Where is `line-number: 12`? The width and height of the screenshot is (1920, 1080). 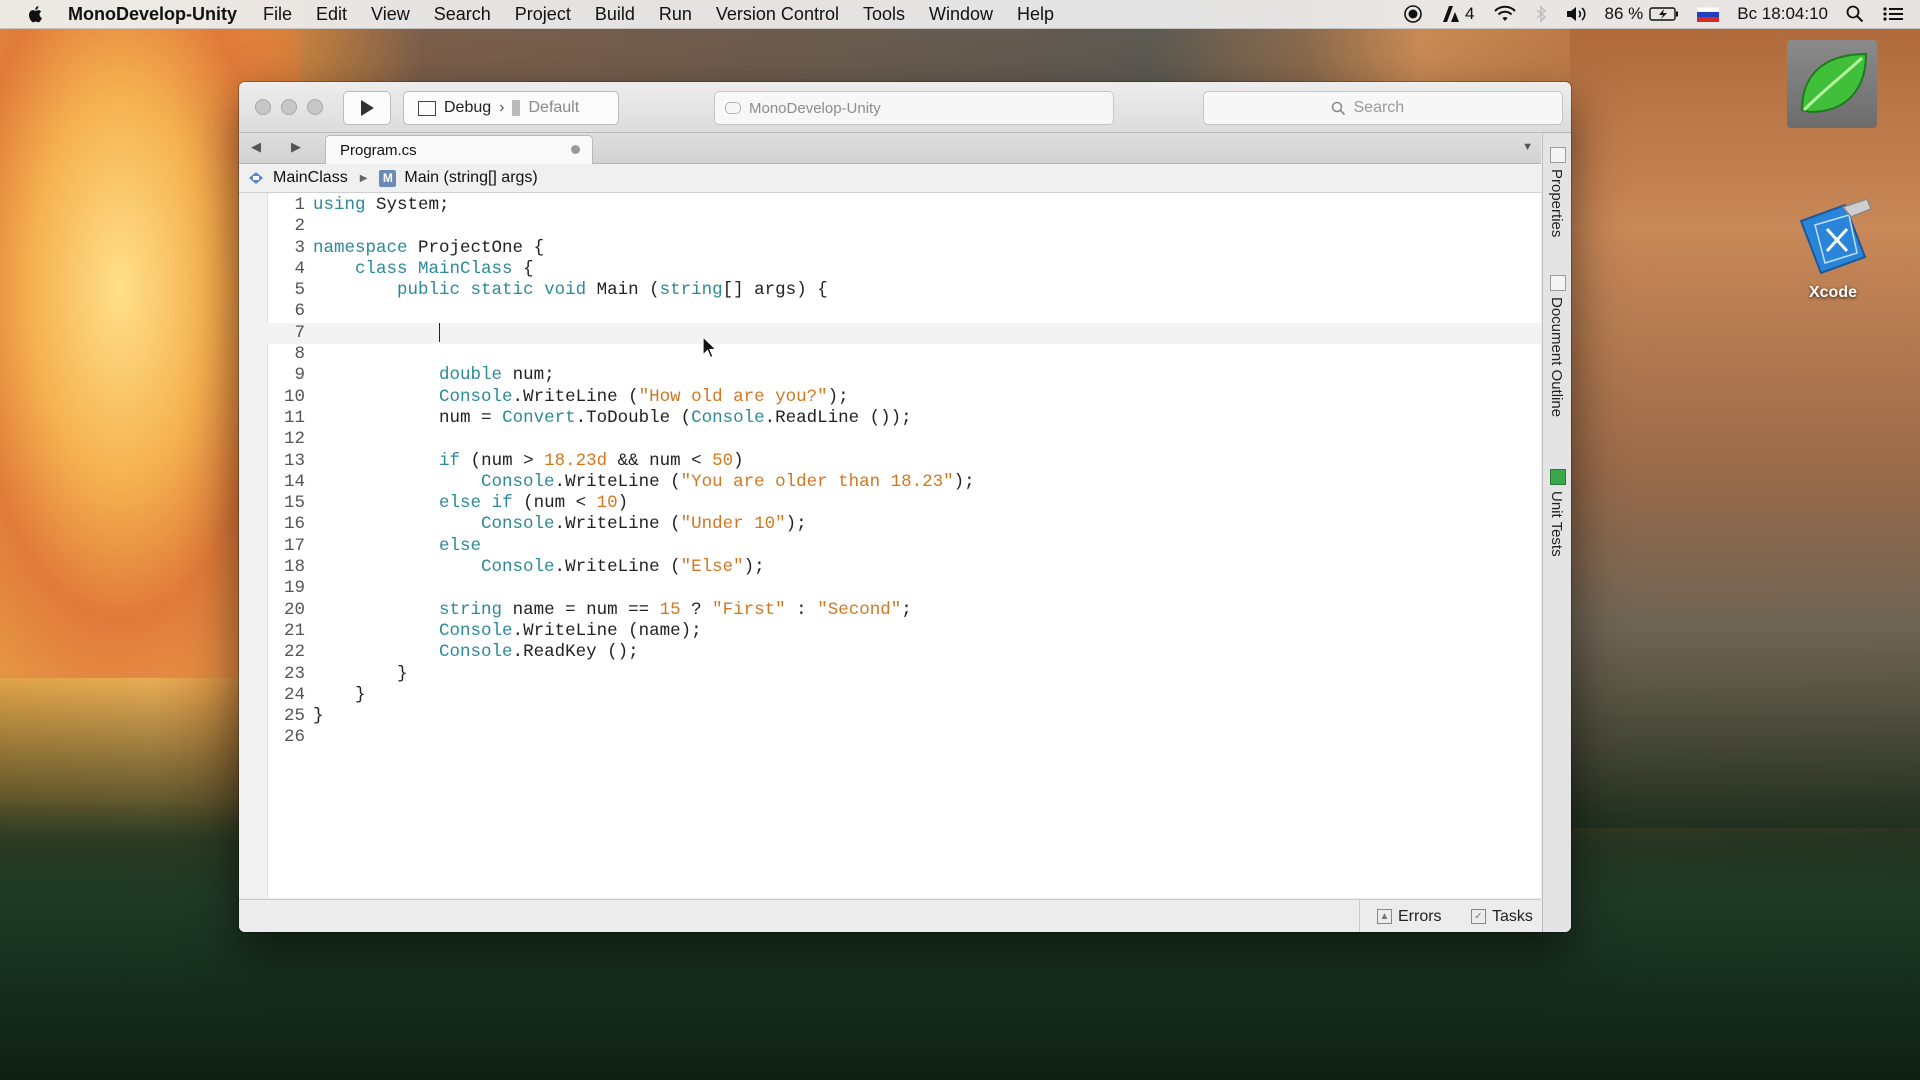 line-number: 12 is located at coordinates (294, 439).